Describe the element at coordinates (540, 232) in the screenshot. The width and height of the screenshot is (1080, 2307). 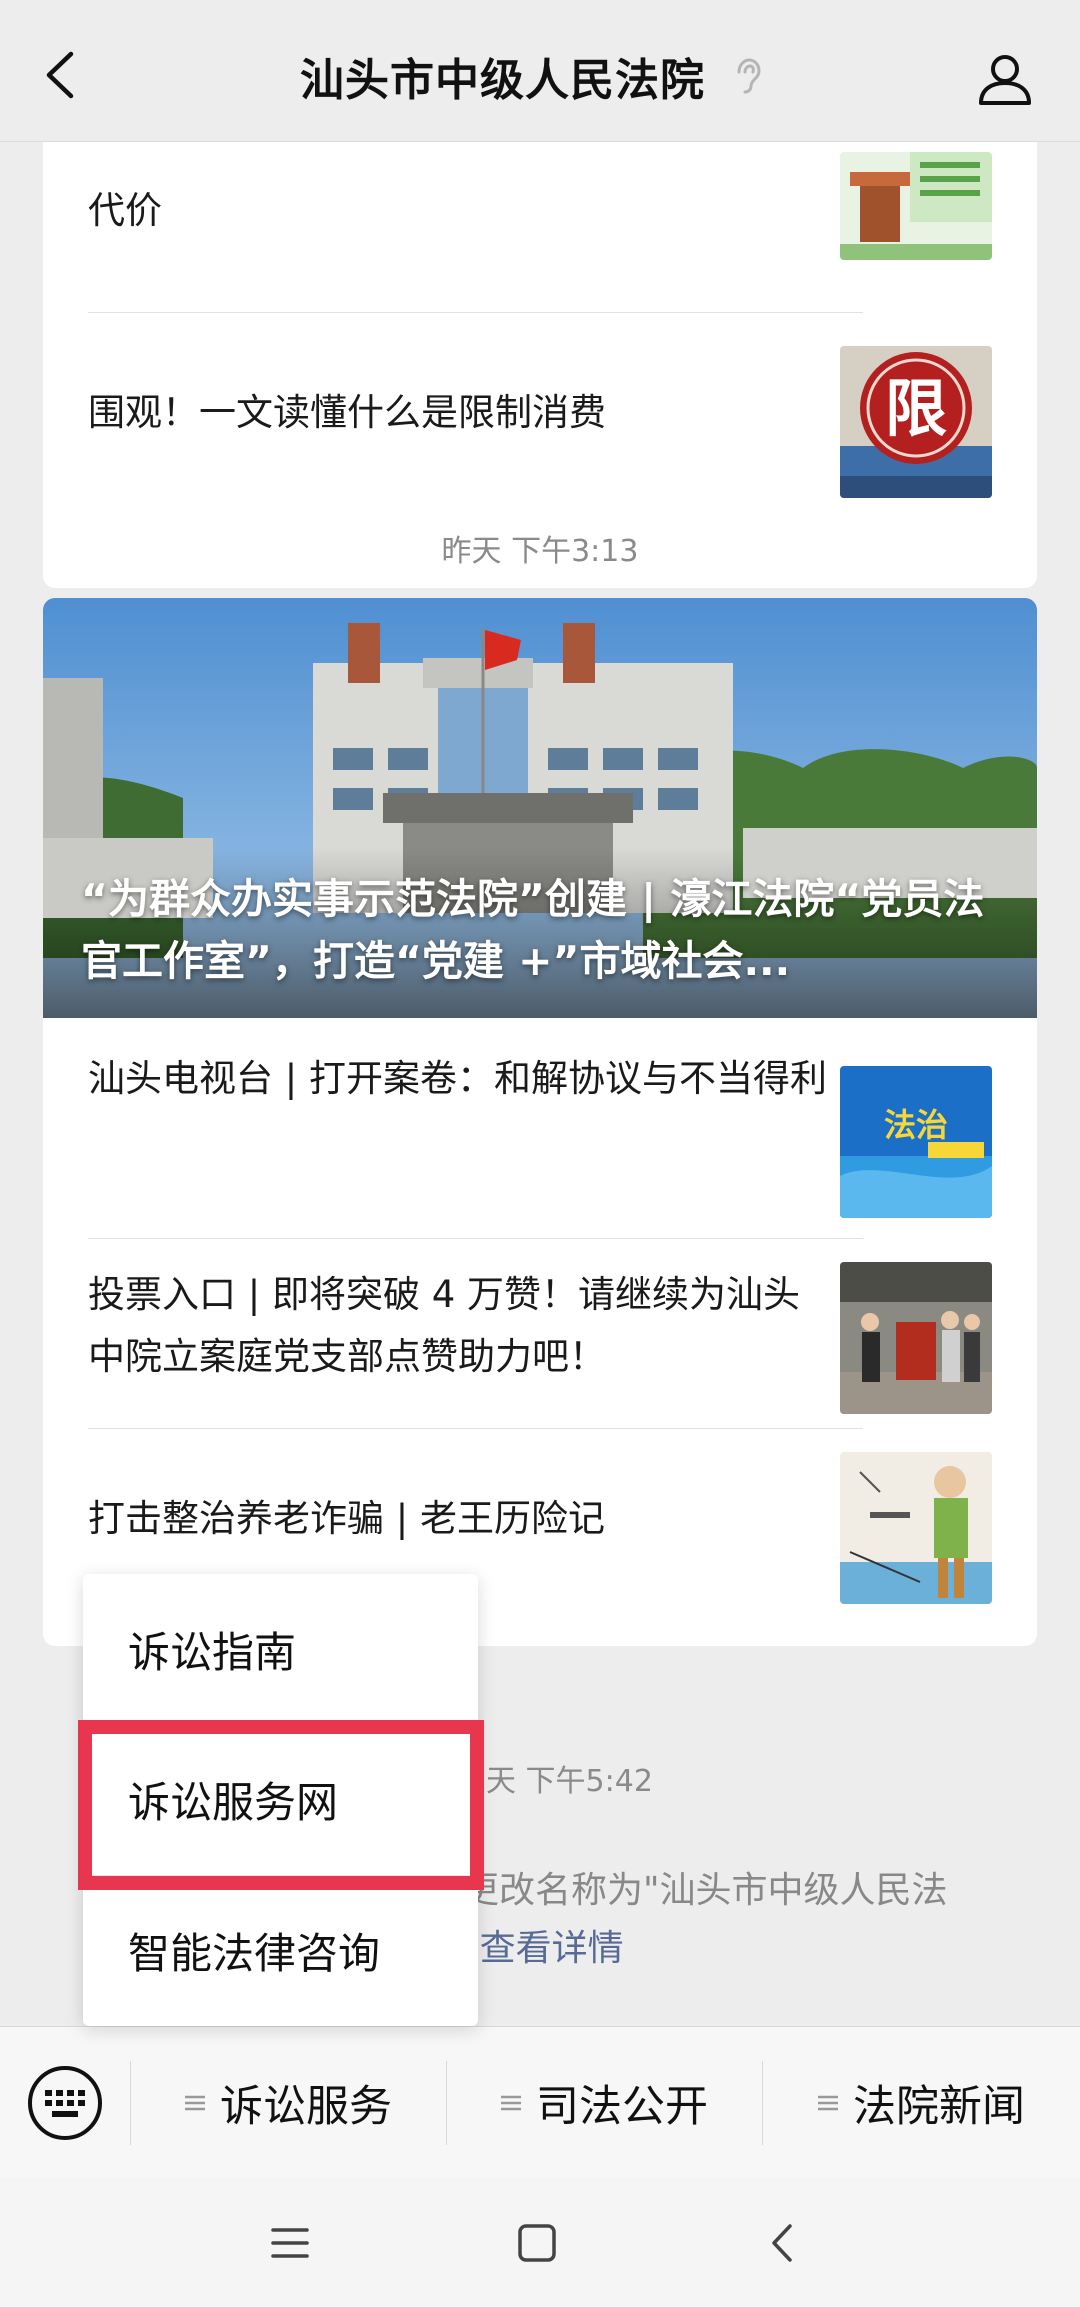
I see `list-item: 代价` at that location.